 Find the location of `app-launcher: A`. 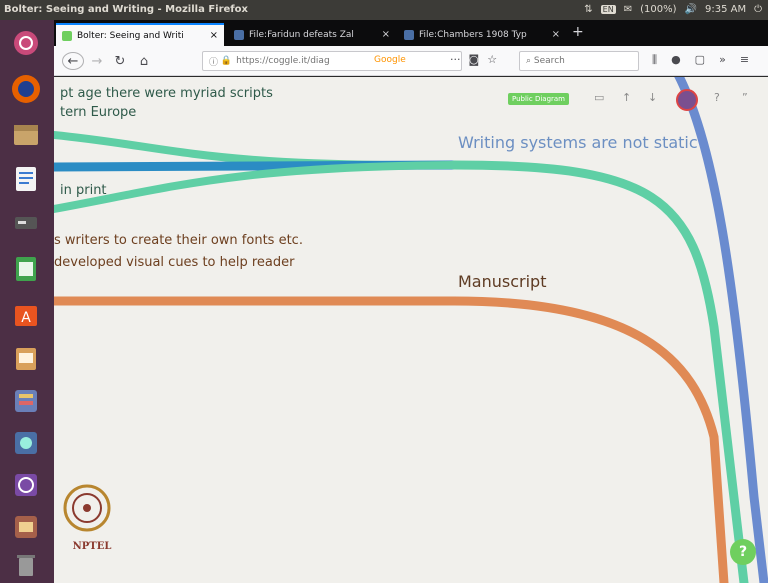

app-launcher: A is located at coordinates (27, 301).